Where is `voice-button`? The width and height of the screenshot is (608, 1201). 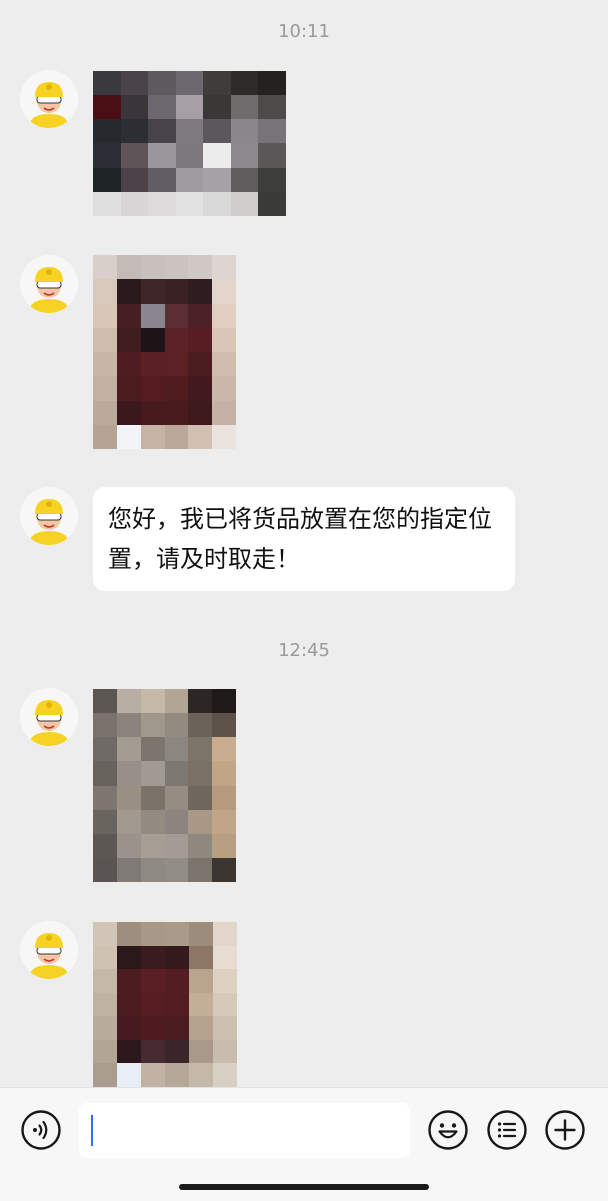 voice-button is located at coordinates (41, 1130).